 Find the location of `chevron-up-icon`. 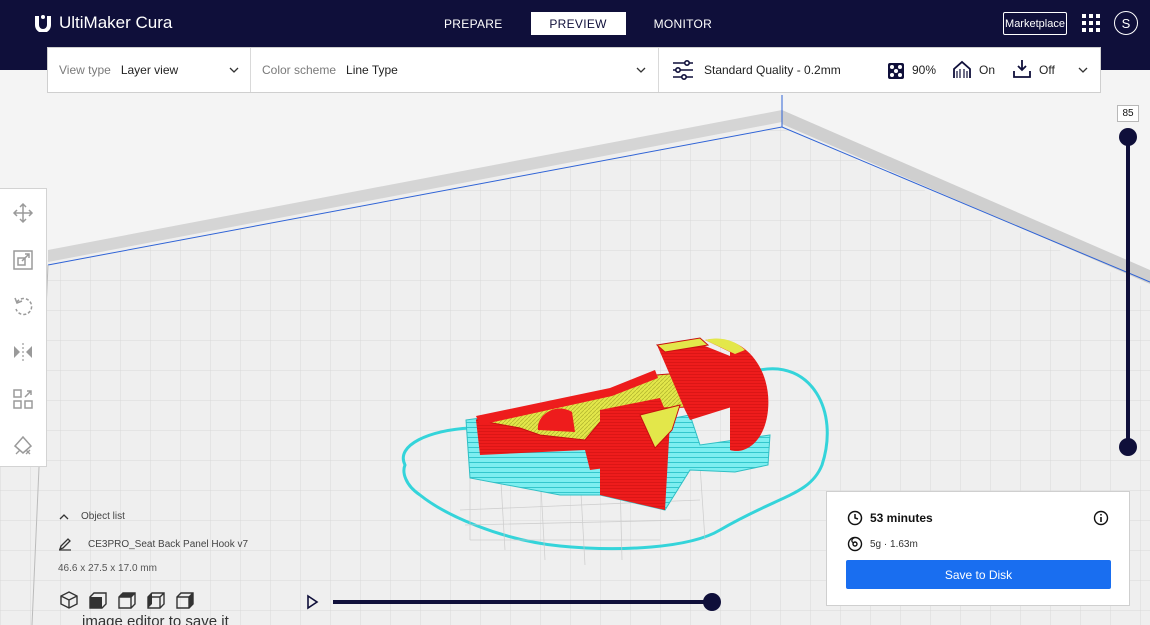

chevron-up-icon is located at coordinates (64, 516).